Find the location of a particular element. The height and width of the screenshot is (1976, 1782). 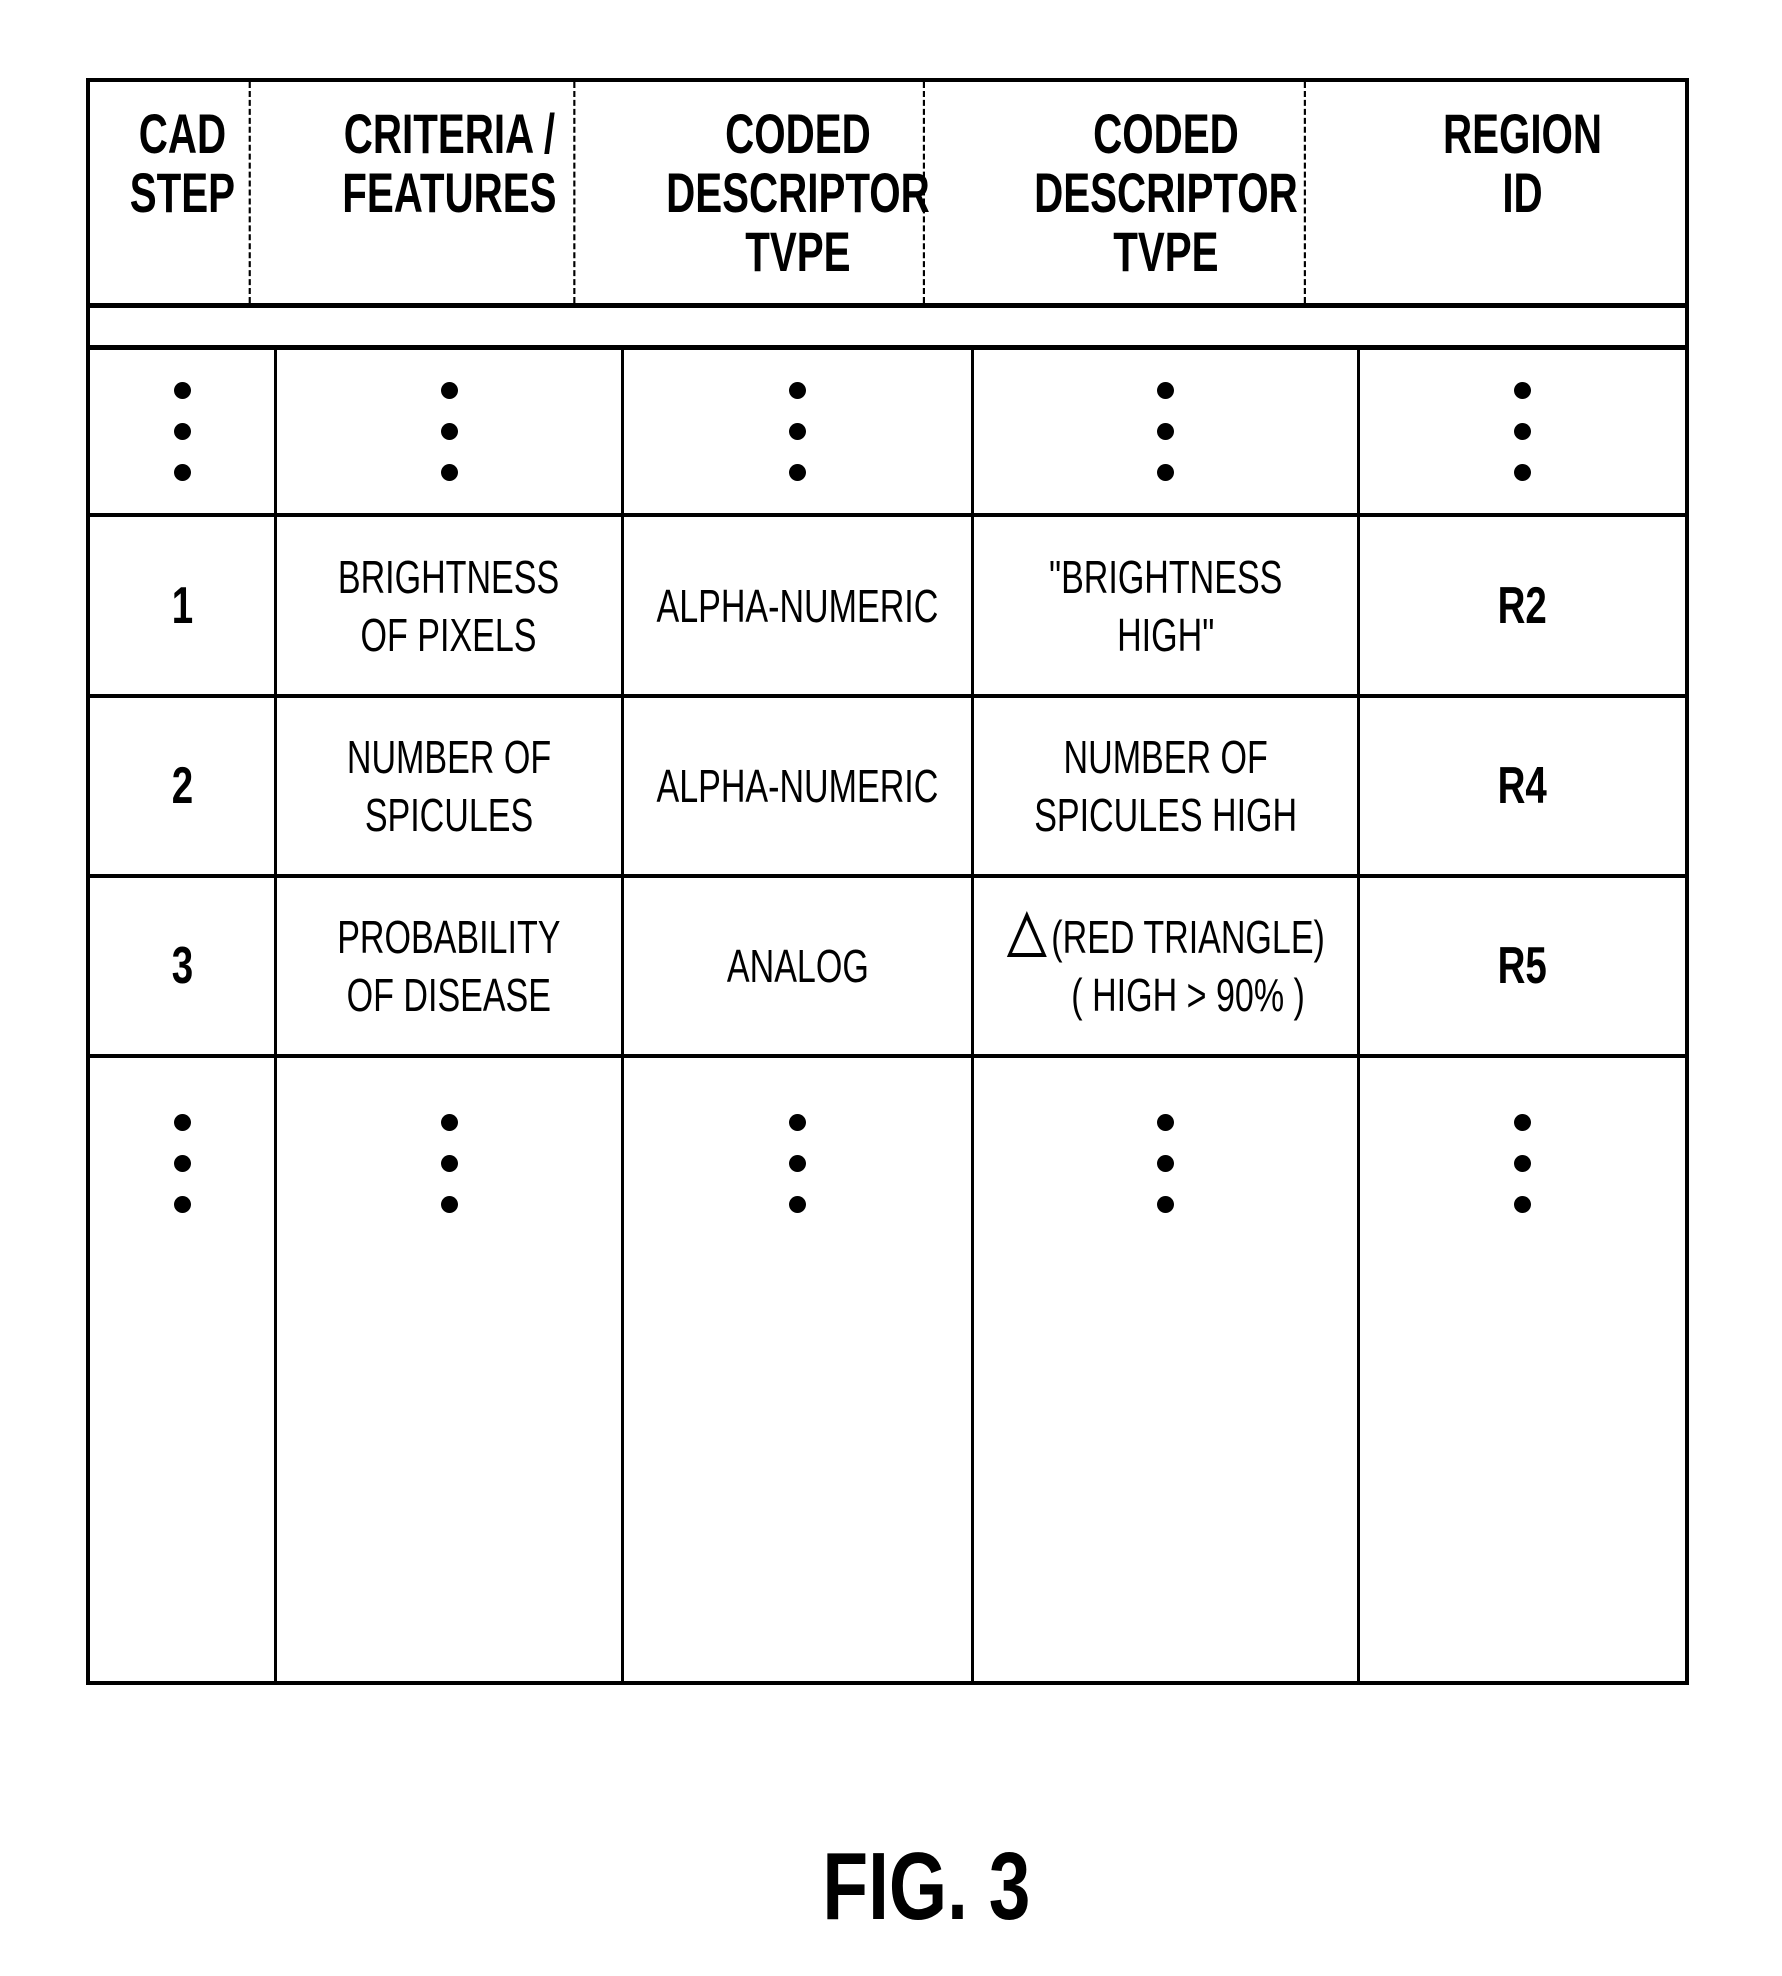

header-cad-step: CAD STEP is located at coordinates (183, 192).